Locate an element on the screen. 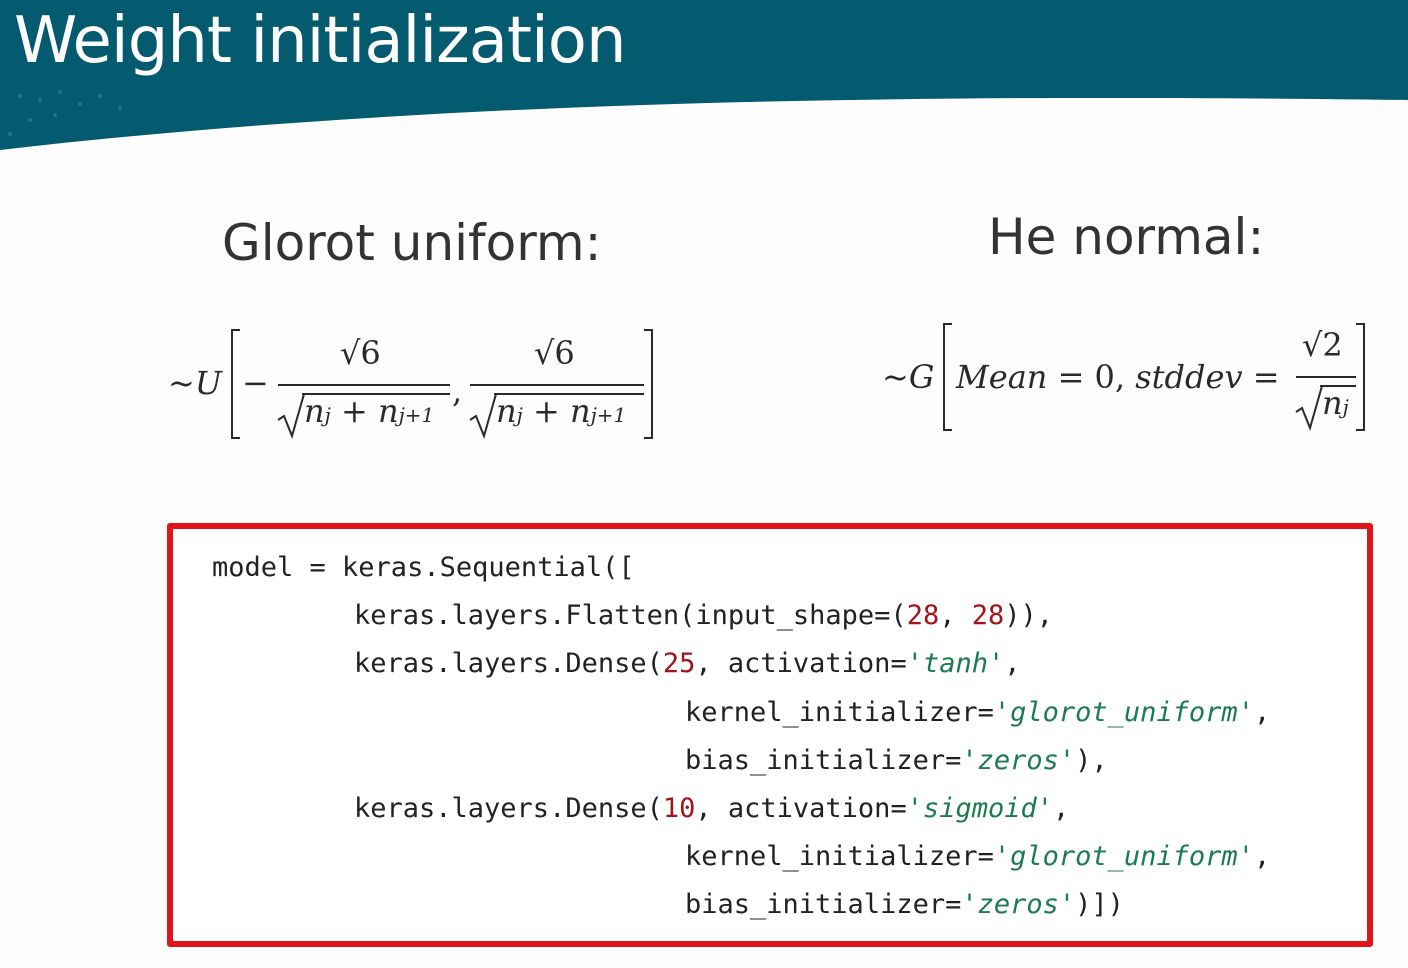 This screenshot has width=1408, height=968. code-line-7: kernel_initializer='glorot_uniform', is located at coordinates (978, 856).